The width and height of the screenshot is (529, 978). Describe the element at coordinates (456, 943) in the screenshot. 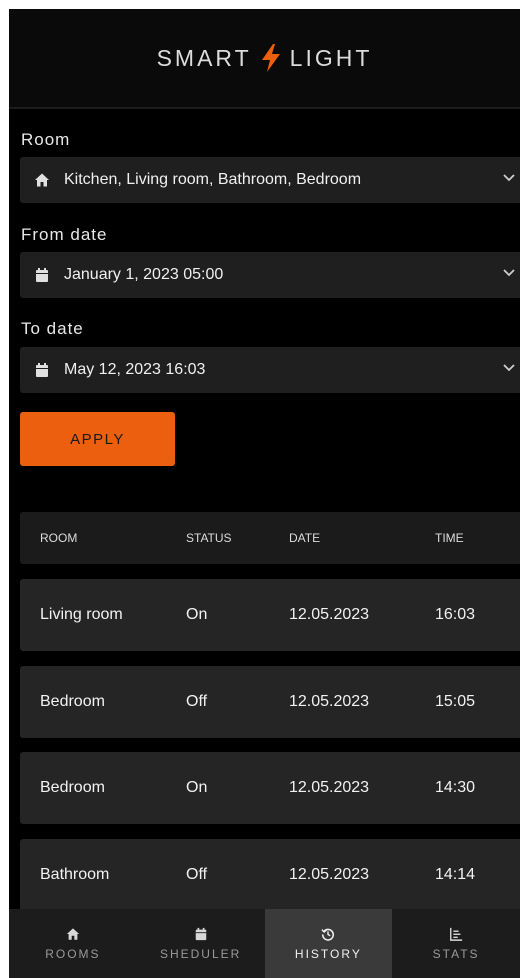

I see `nav-stats: STATS` at that location.